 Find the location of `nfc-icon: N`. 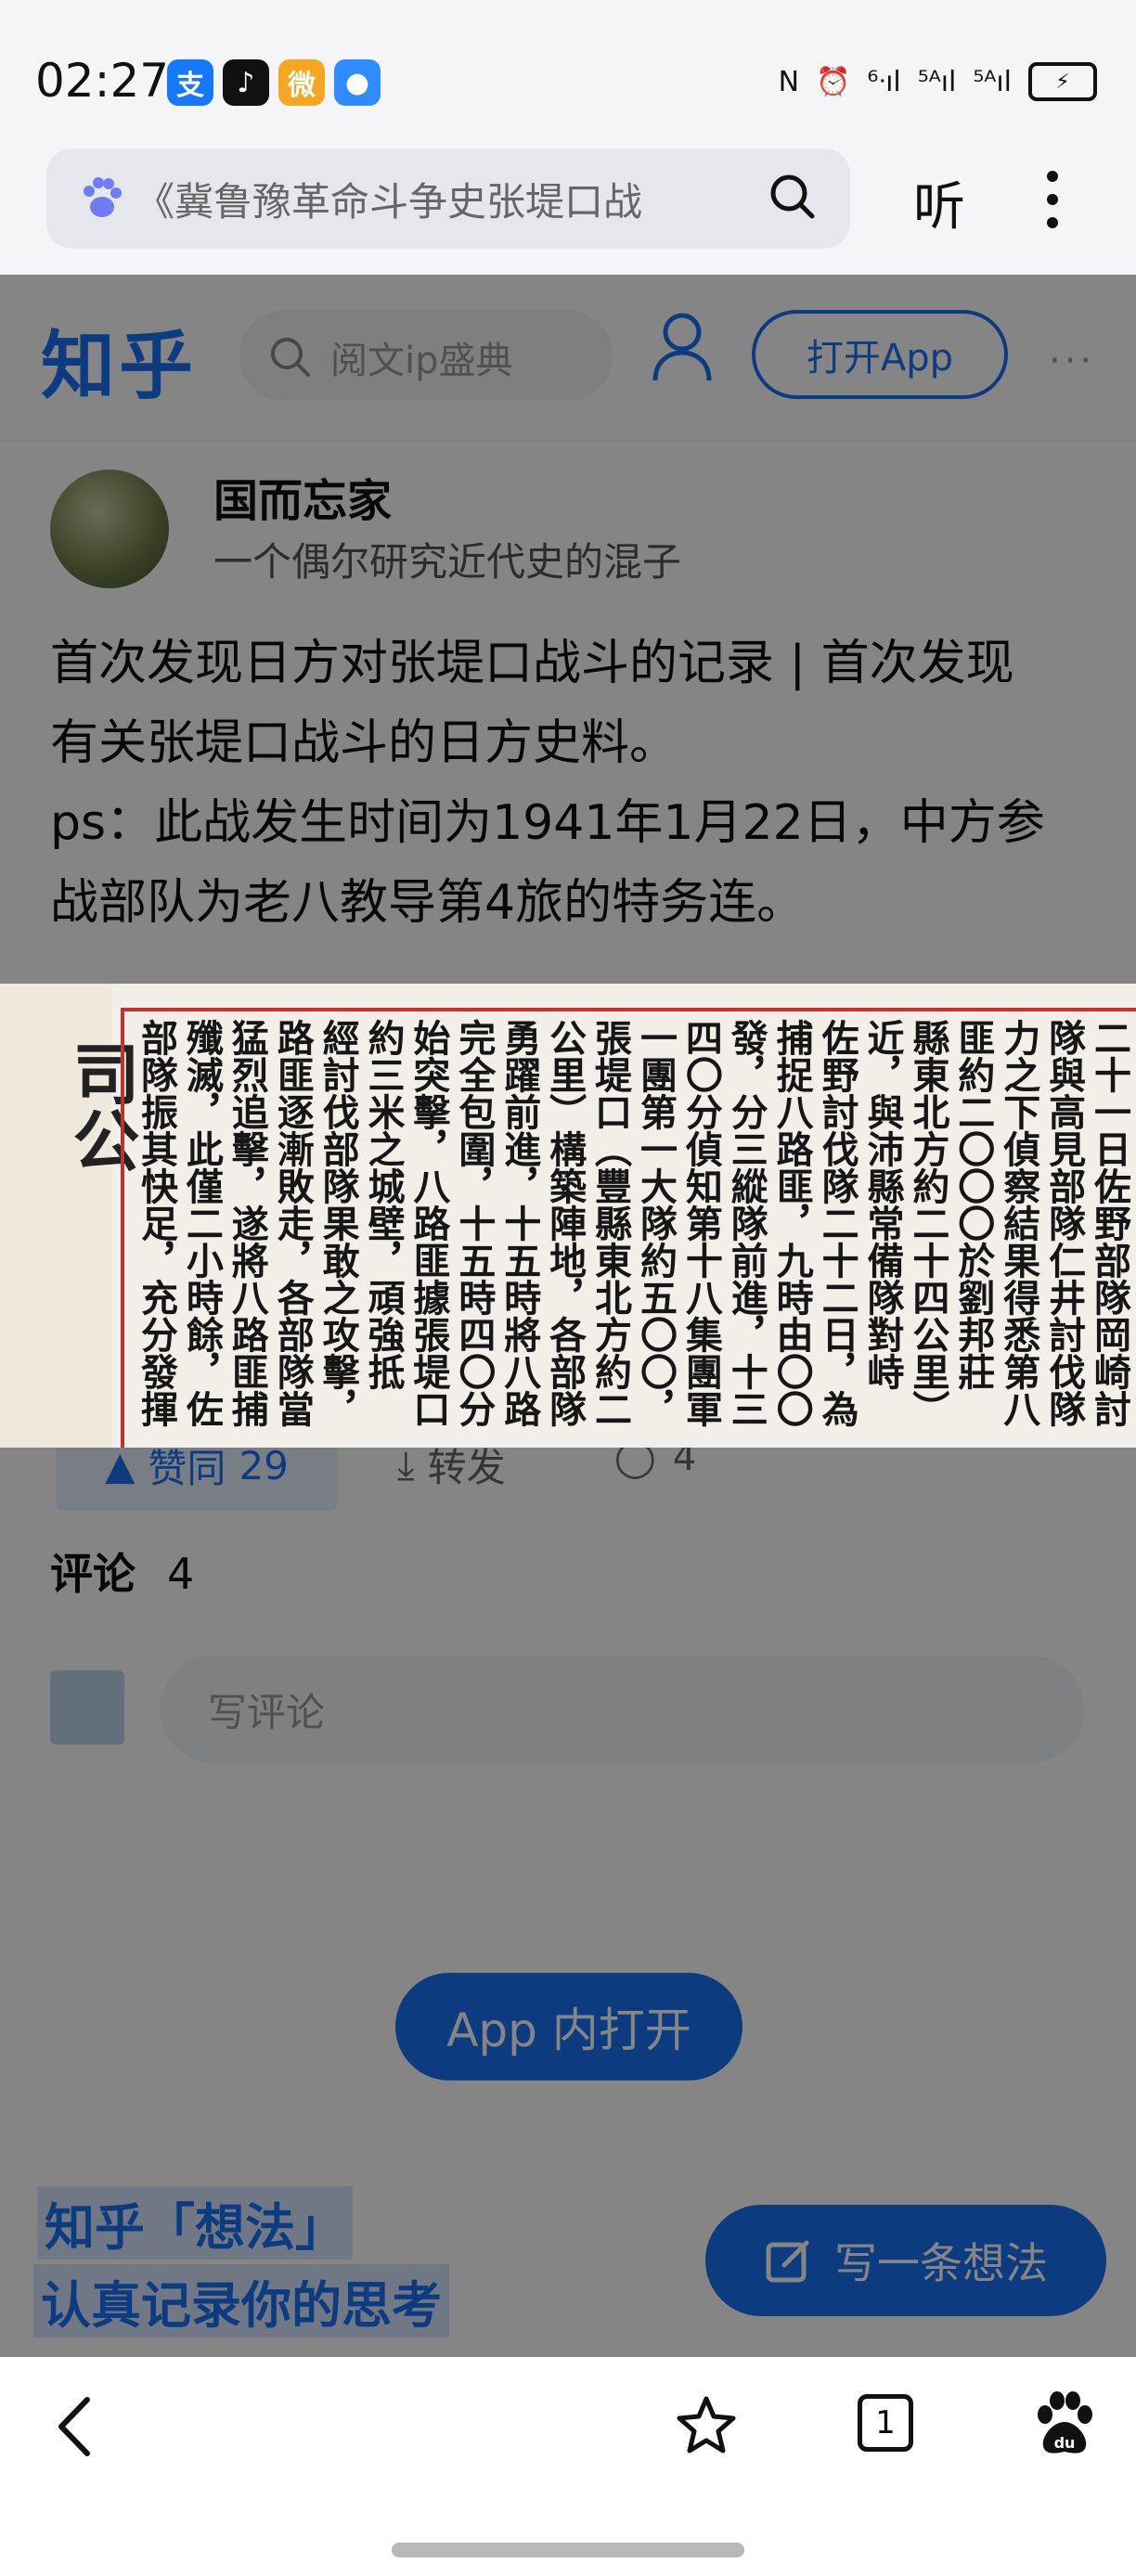

nfc-icon: N is located at coordinates (789, 82).